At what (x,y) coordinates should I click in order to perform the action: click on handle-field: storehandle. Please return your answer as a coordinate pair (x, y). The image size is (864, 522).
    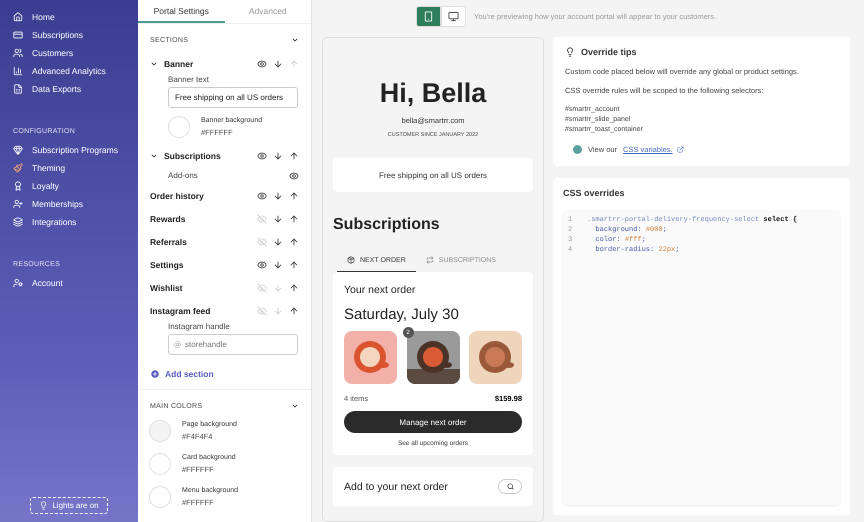
    Looking at the image, I should click on (233, 344).